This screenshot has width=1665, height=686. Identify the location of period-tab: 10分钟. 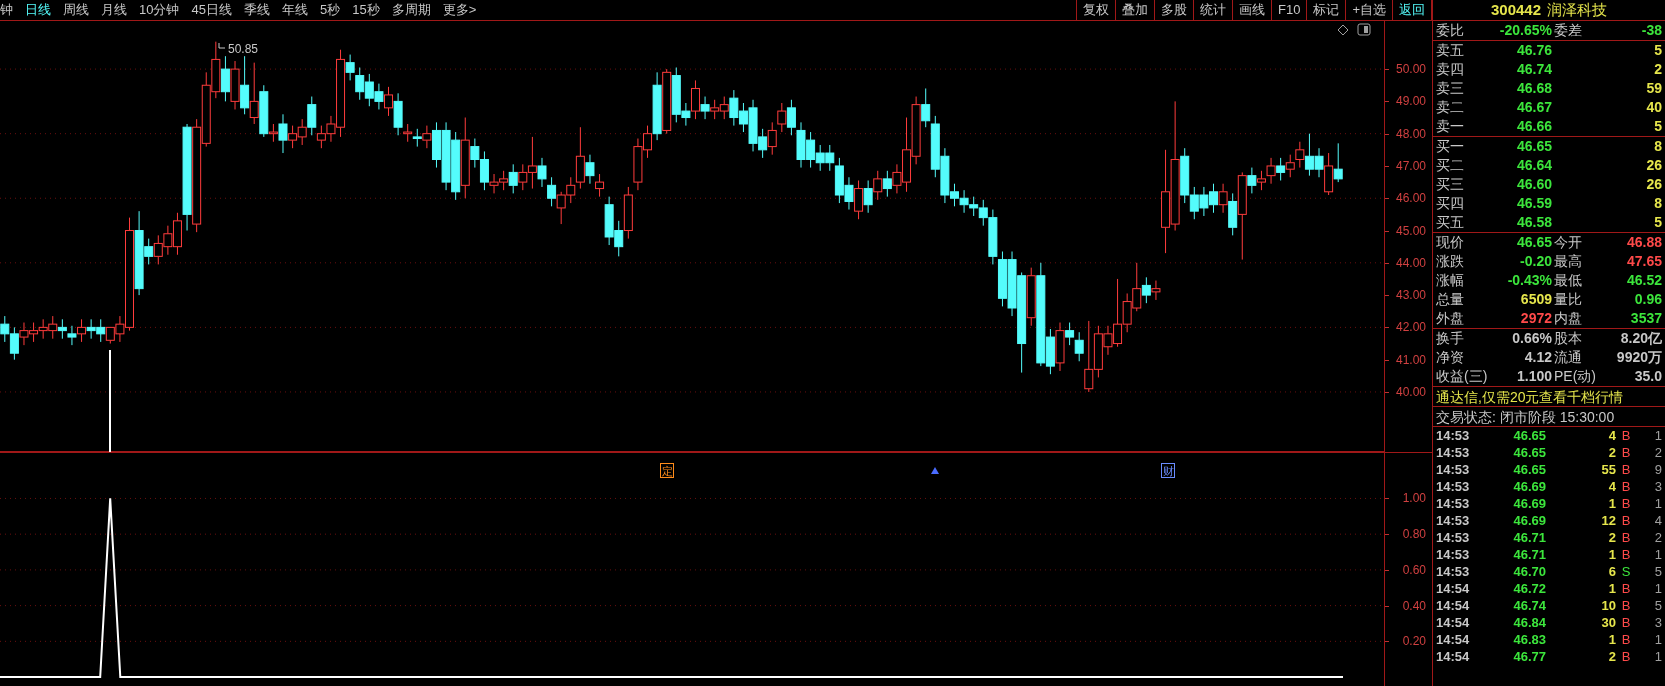
(159, 10).